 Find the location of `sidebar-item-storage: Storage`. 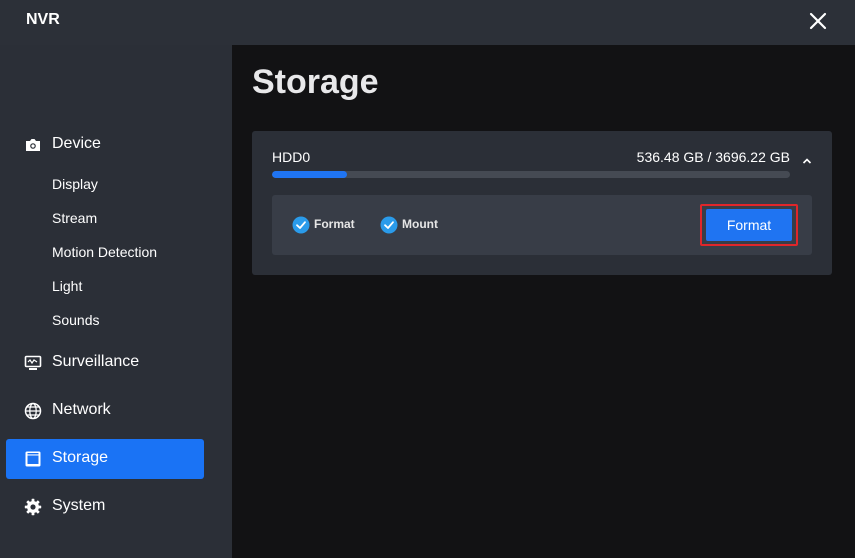

sidebar-item-storage: Storage is located at coordinates (105, 459).